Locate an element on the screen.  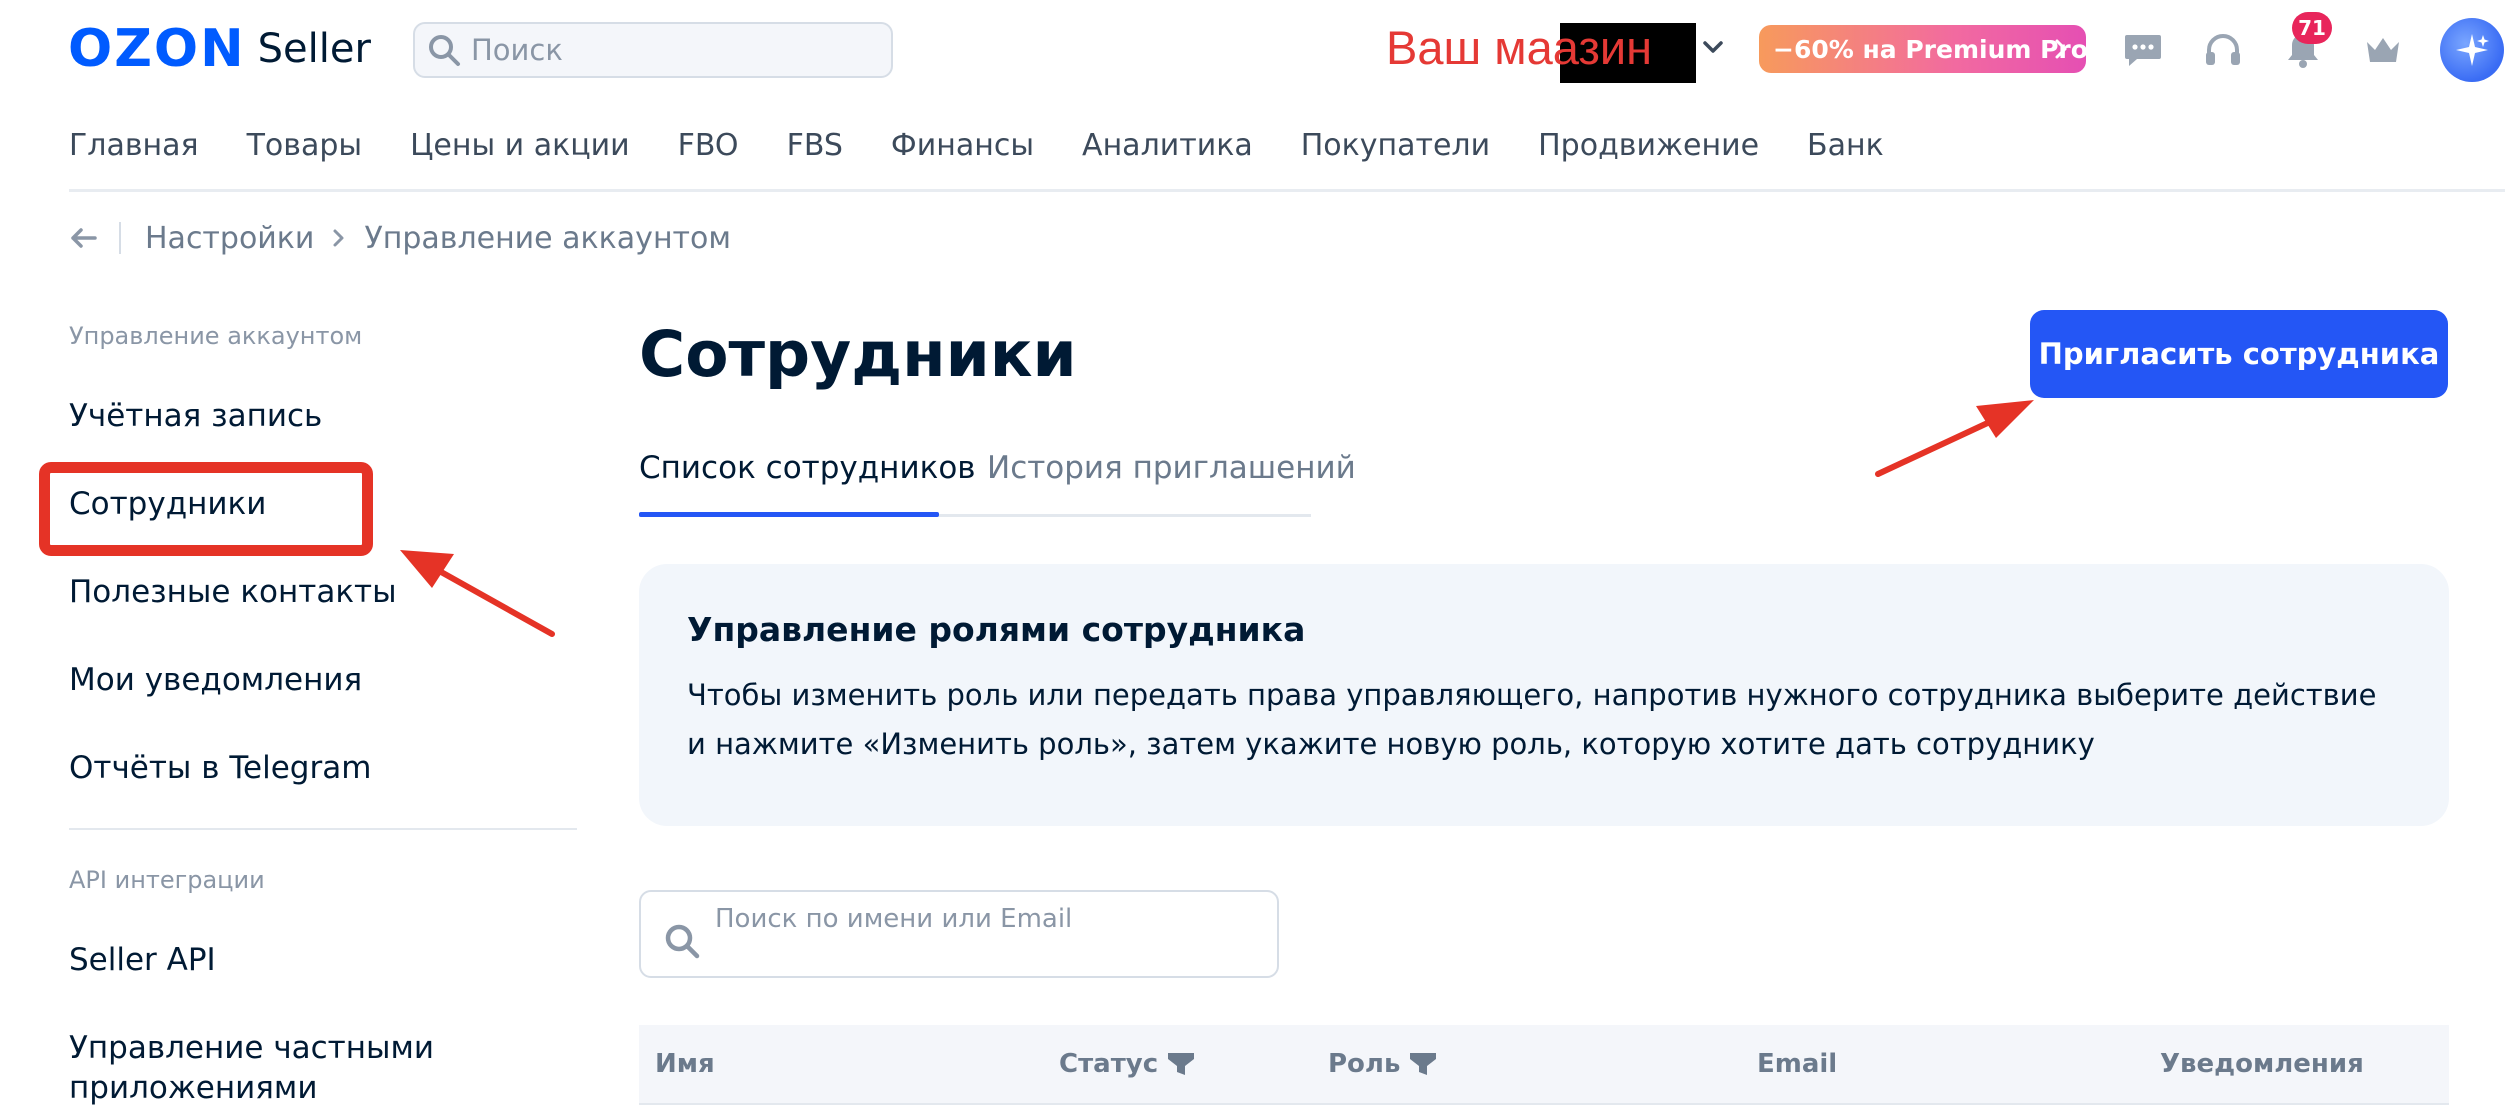
sidebar-item-seller-api: Seller API is located at coordinates (142, 960).